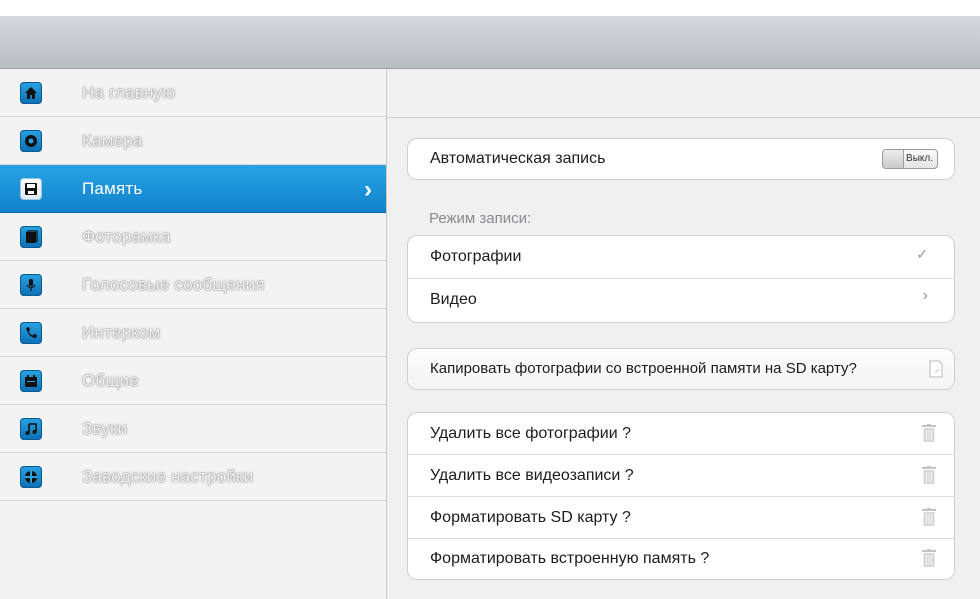 The height and width of the screenshot is (599, 980). What do you see at coordinates (105, 428) in the screenshot?
I see `sidebar-item-label: Звуки` at bounding box center [105, 428].